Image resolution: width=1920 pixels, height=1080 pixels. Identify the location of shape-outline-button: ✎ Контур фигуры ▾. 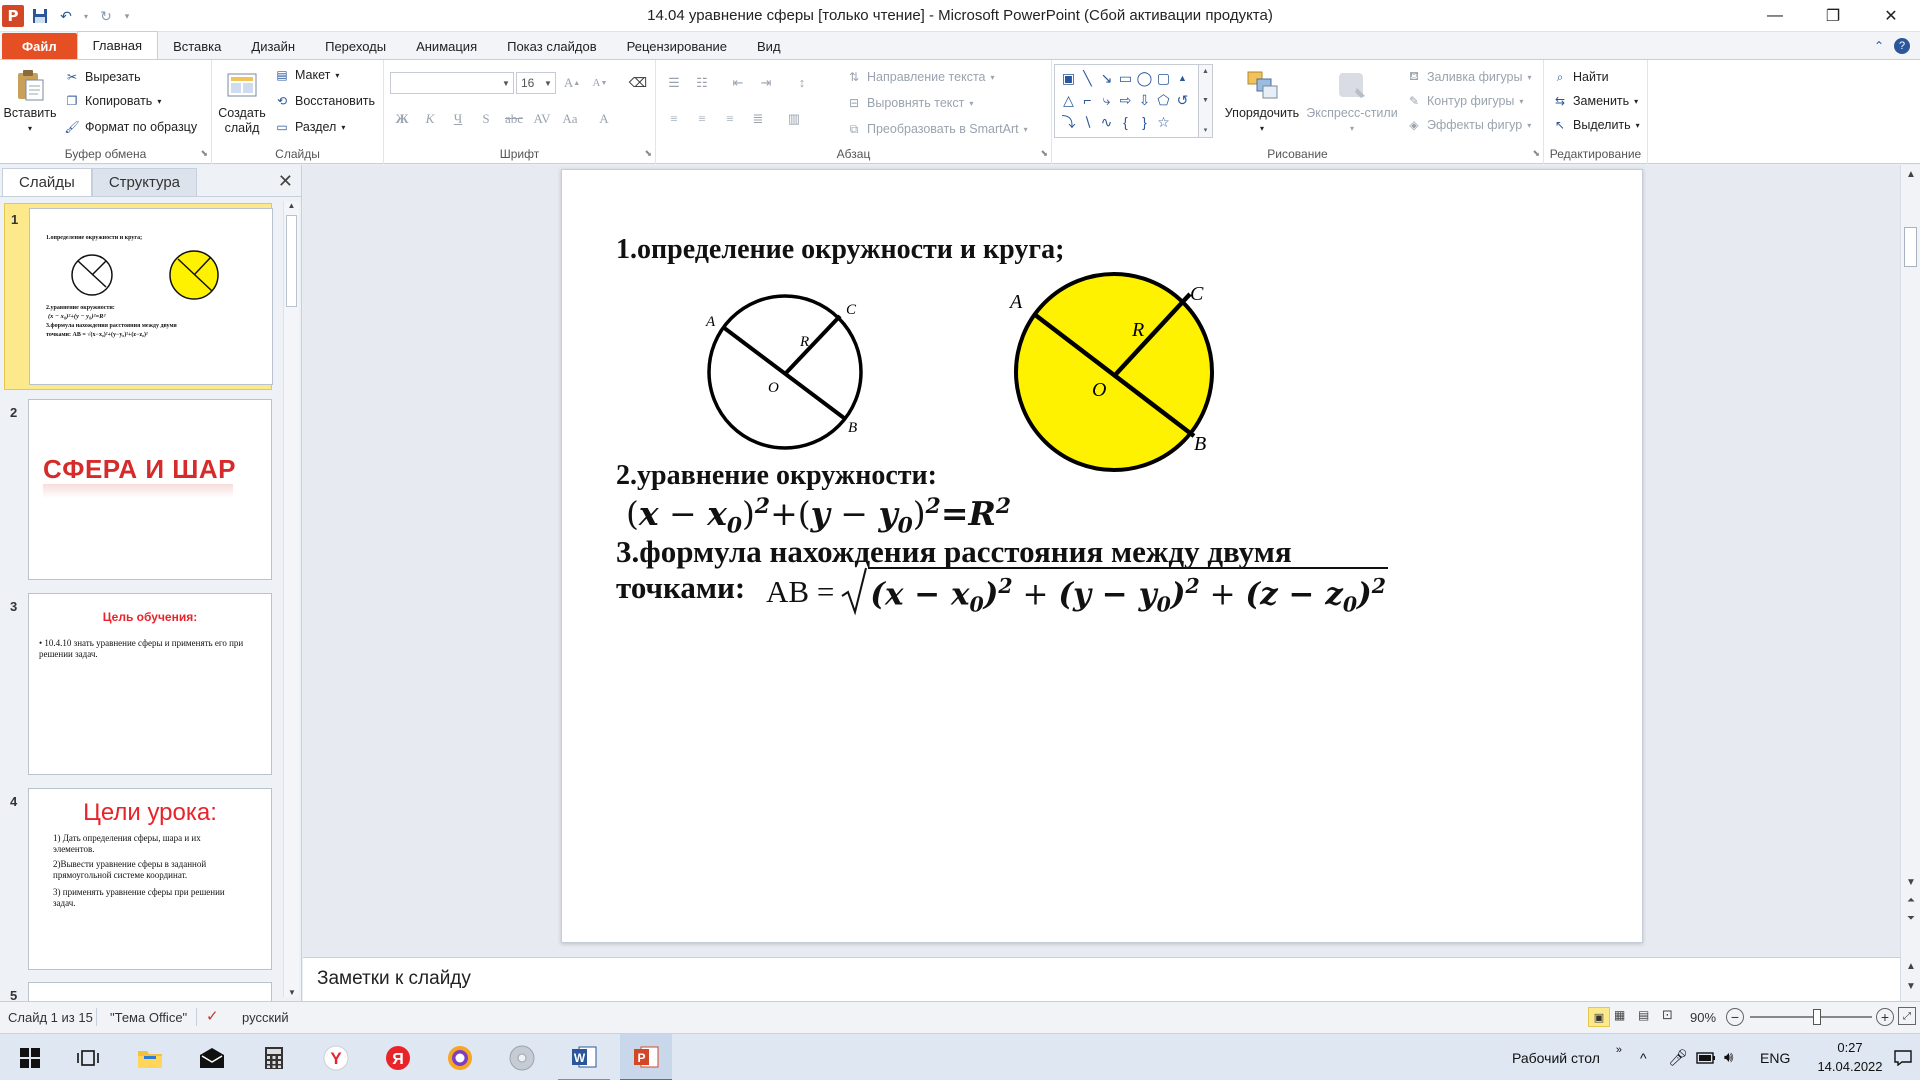
(1464, 101).